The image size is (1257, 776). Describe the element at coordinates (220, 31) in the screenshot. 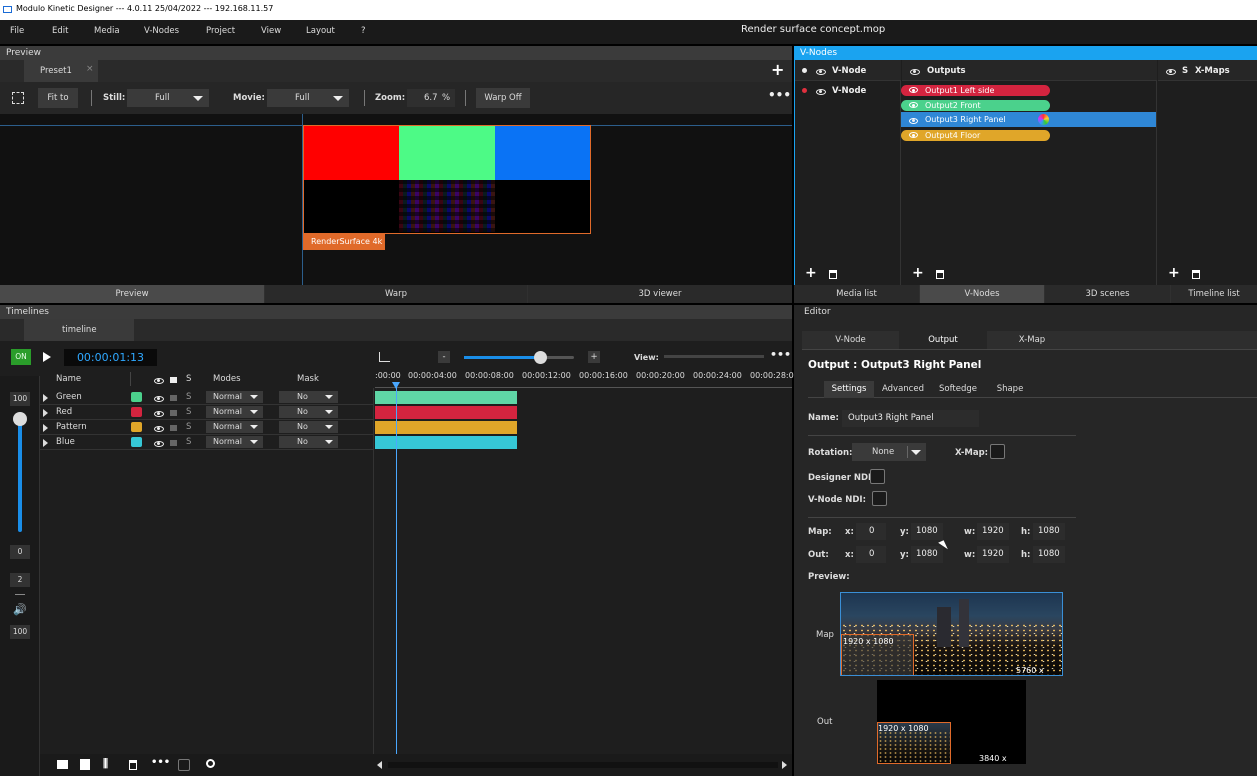

I see `menu-project: Project` at that location.